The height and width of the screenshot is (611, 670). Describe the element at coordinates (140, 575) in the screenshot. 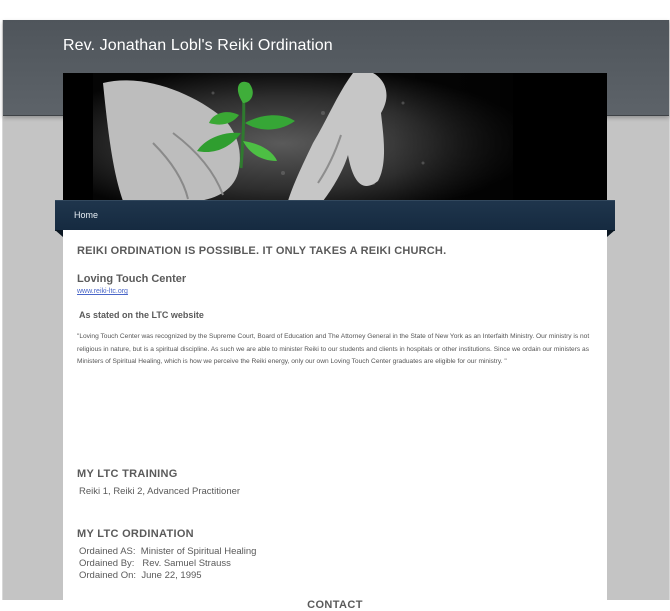

I see `ordination-row: Ordained On: June 22, 1995` at that location.